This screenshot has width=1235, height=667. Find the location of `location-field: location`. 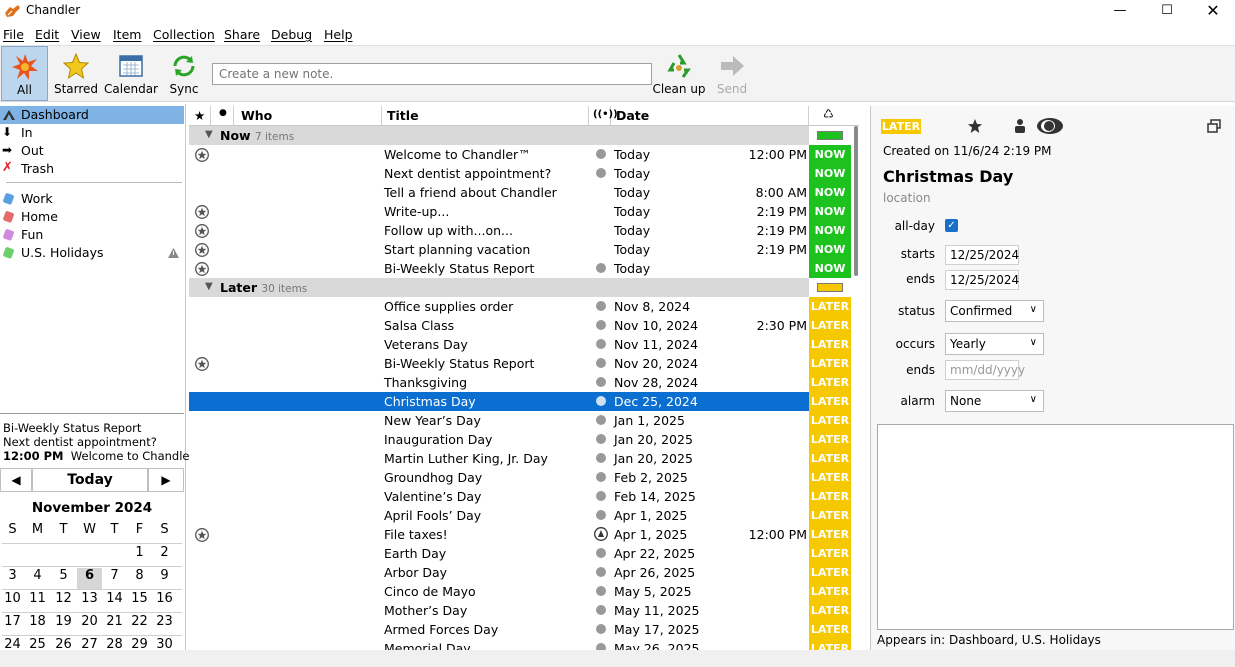

location-field: location is located at coordinates (907, 198).